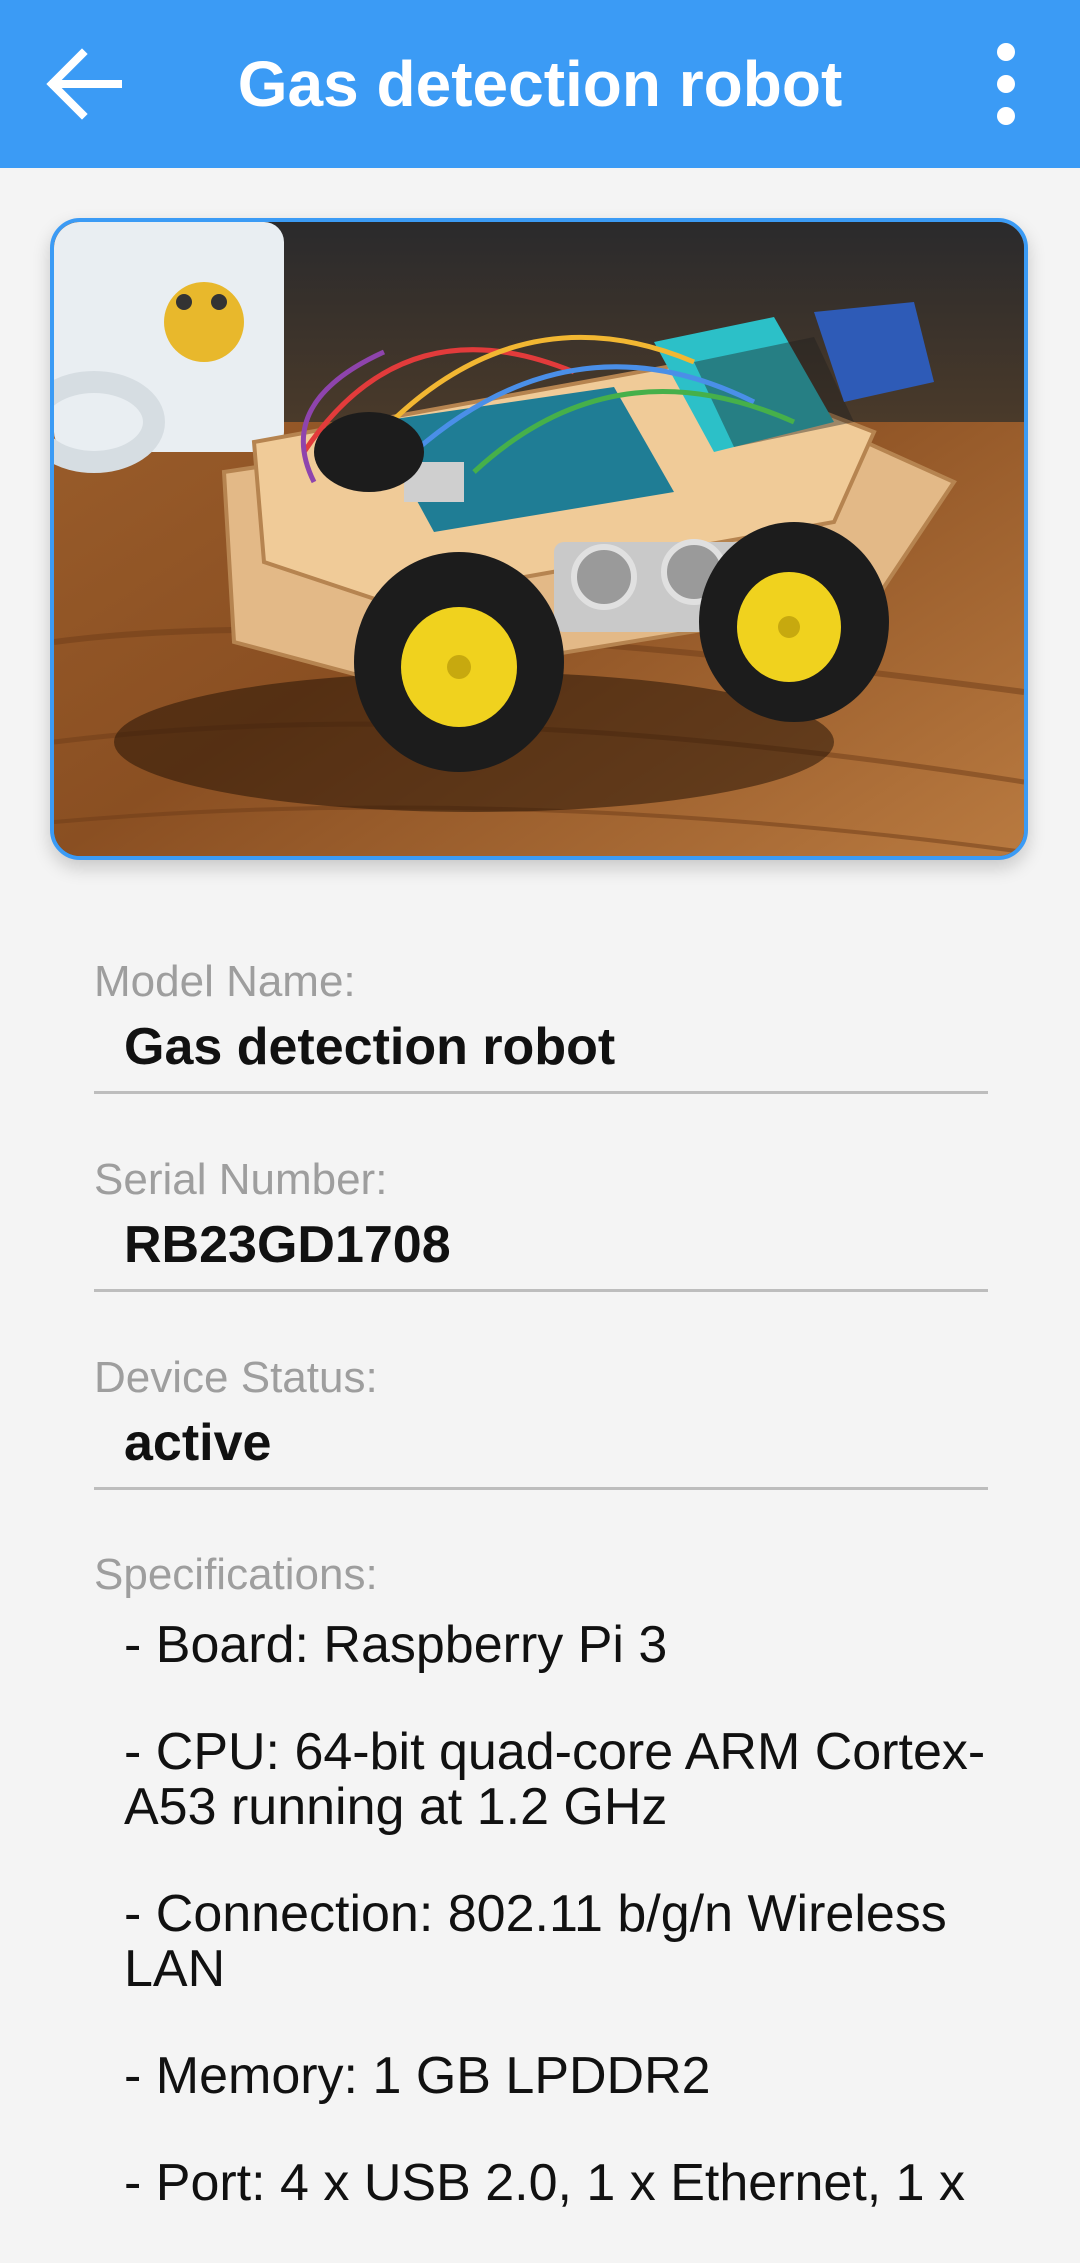  I want to click on spec-item-board: - Board: Raspberry Pi 3, so click(396, 1645).